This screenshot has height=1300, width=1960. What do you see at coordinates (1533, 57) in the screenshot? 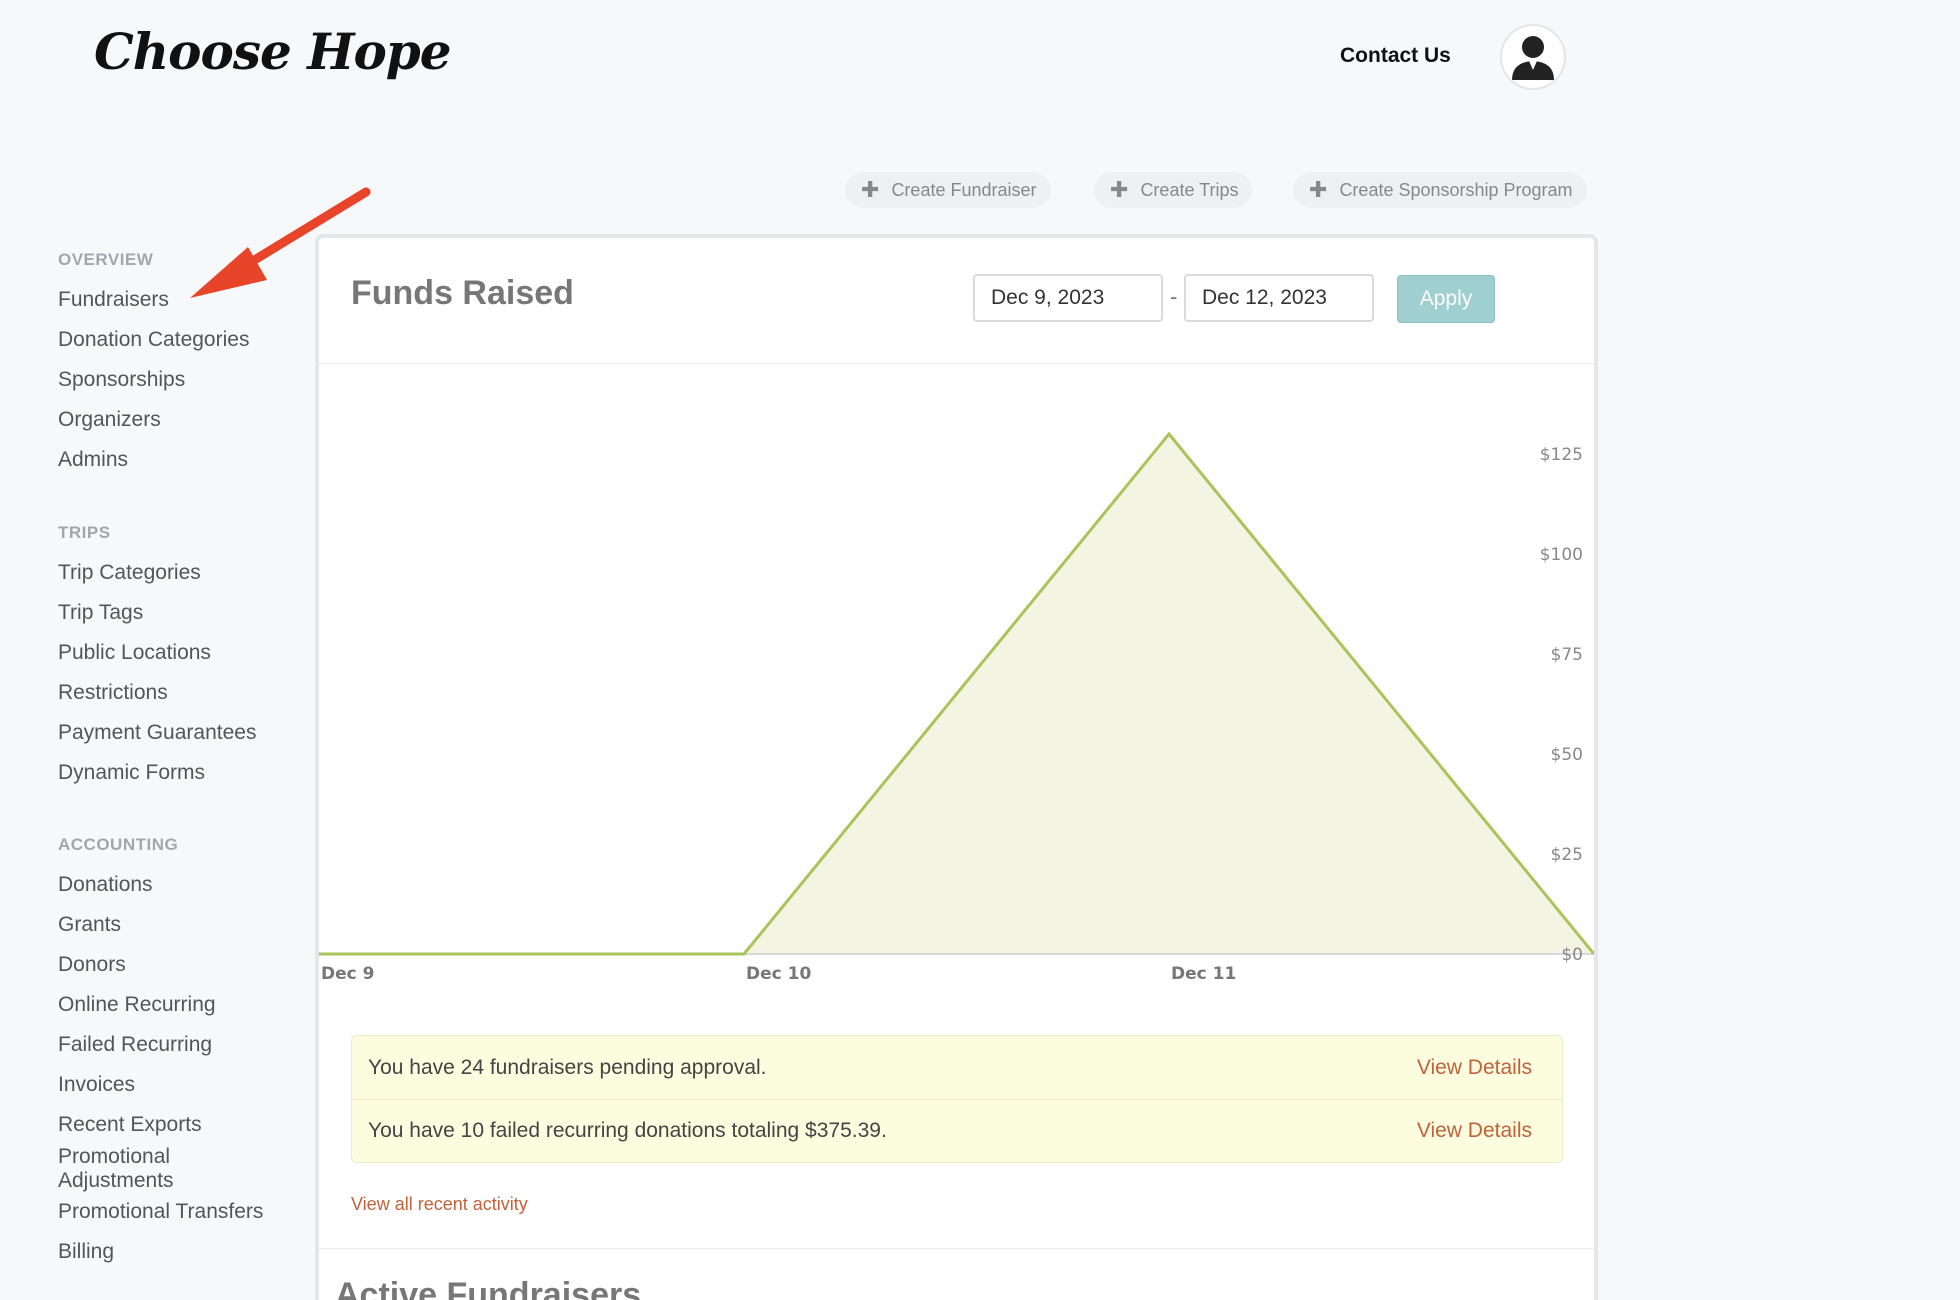
I see `user-avatar-icon` at bounding box center [1533, 57].